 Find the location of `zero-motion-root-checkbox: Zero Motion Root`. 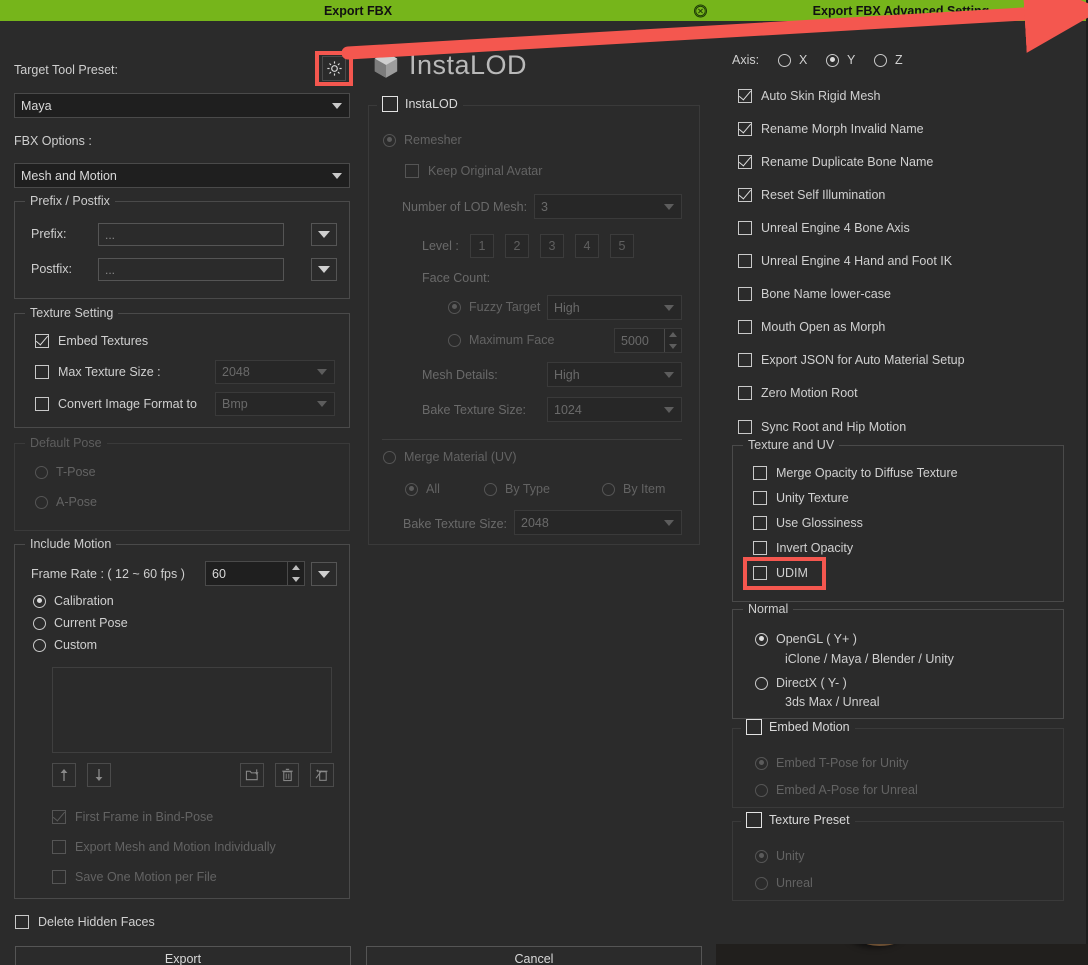

zero-motion-root-checkbox: Zero Motion Root is located at coordinates (798, 393).